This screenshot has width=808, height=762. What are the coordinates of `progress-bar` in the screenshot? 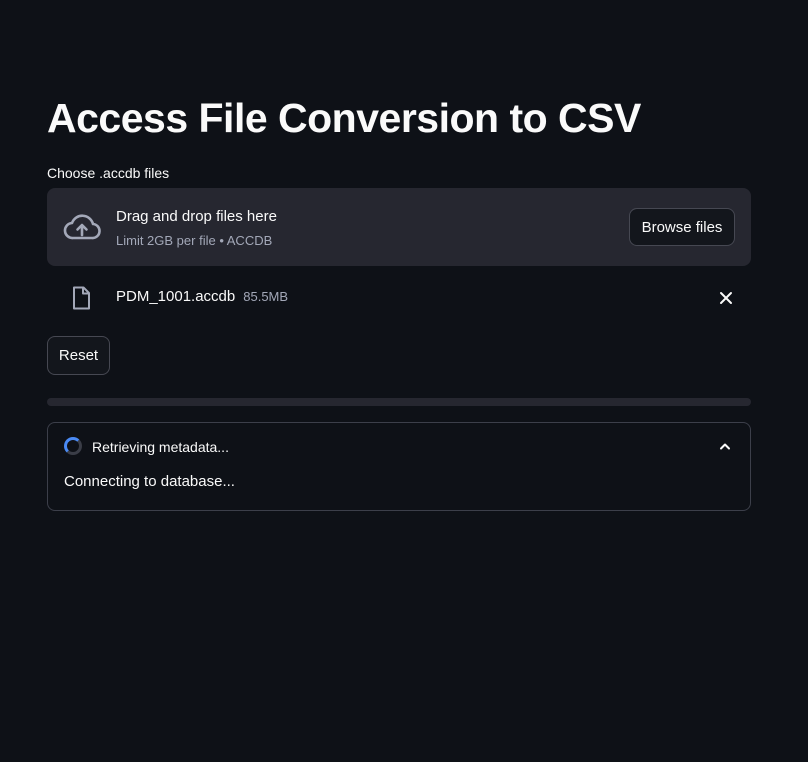 It's located at (399, 402).